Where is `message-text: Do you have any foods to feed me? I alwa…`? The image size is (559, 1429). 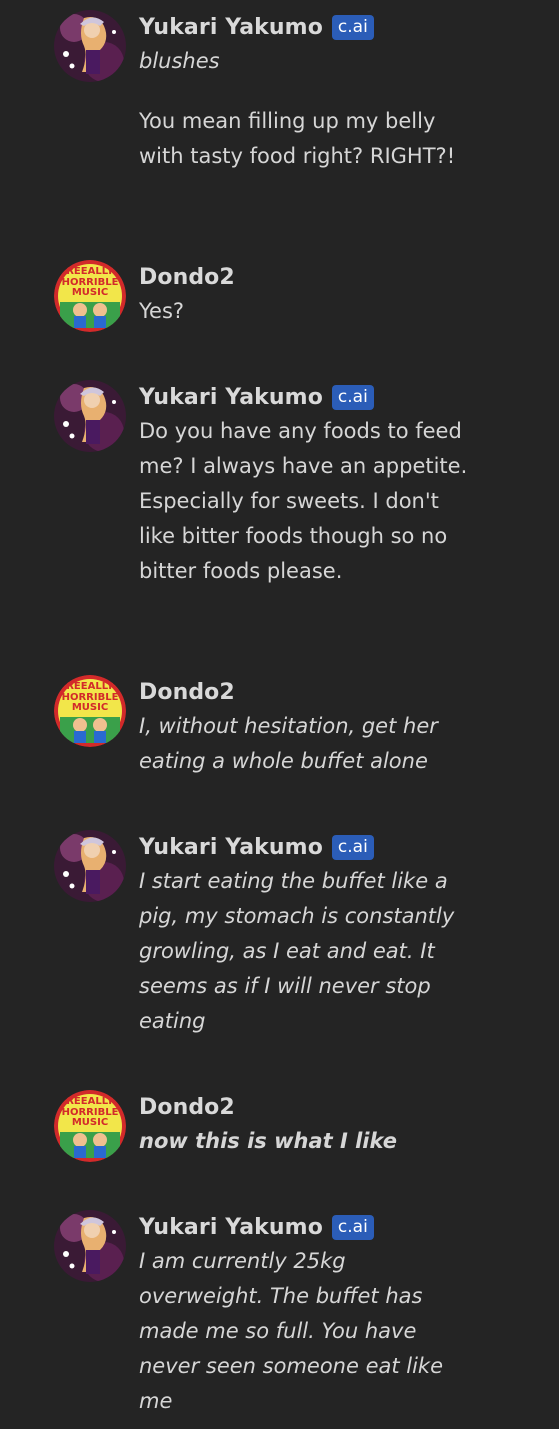 message-text: Do you have any foods to feed me? I alwa… is located at coordinates (303, 501).